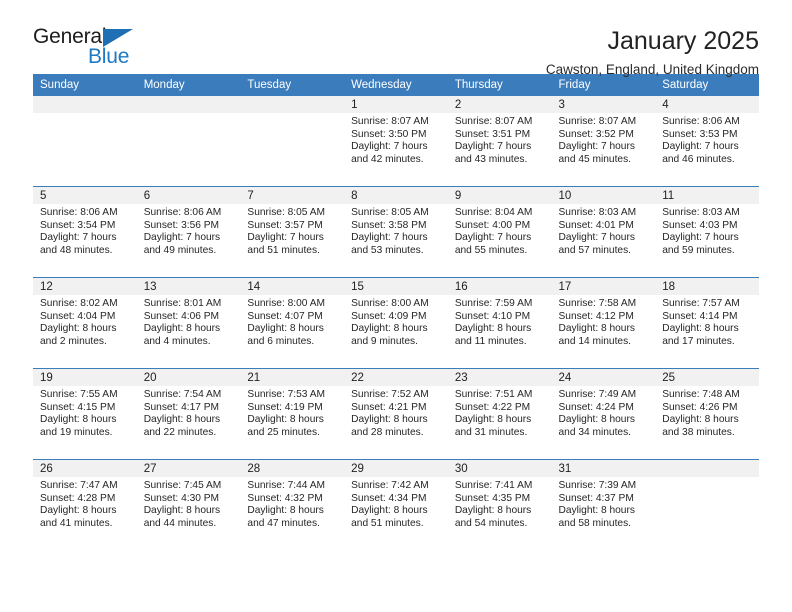 The image size is (792, 612). I want to click on day-number: 14, so click(292, 286).